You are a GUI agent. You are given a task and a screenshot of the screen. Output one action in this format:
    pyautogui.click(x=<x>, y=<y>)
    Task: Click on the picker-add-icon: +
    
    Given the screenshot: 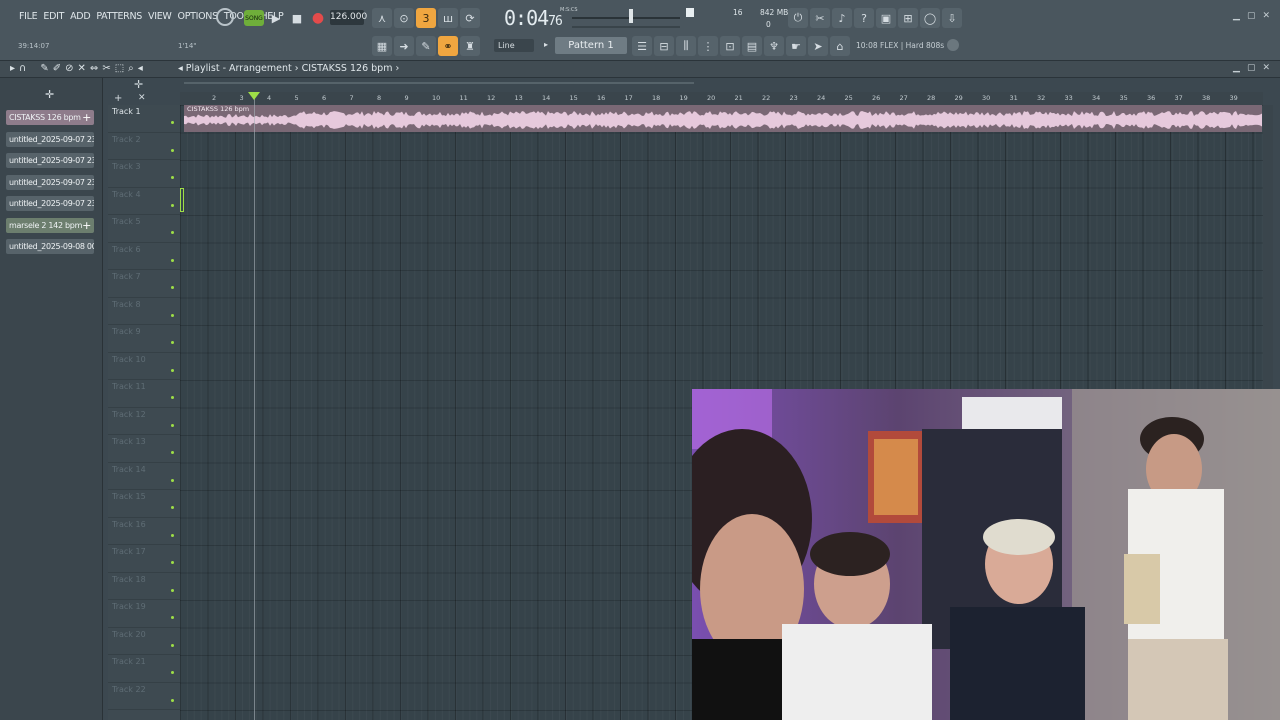 What is the action you would take?
    pyautogui.click(x=86, y=117)
    